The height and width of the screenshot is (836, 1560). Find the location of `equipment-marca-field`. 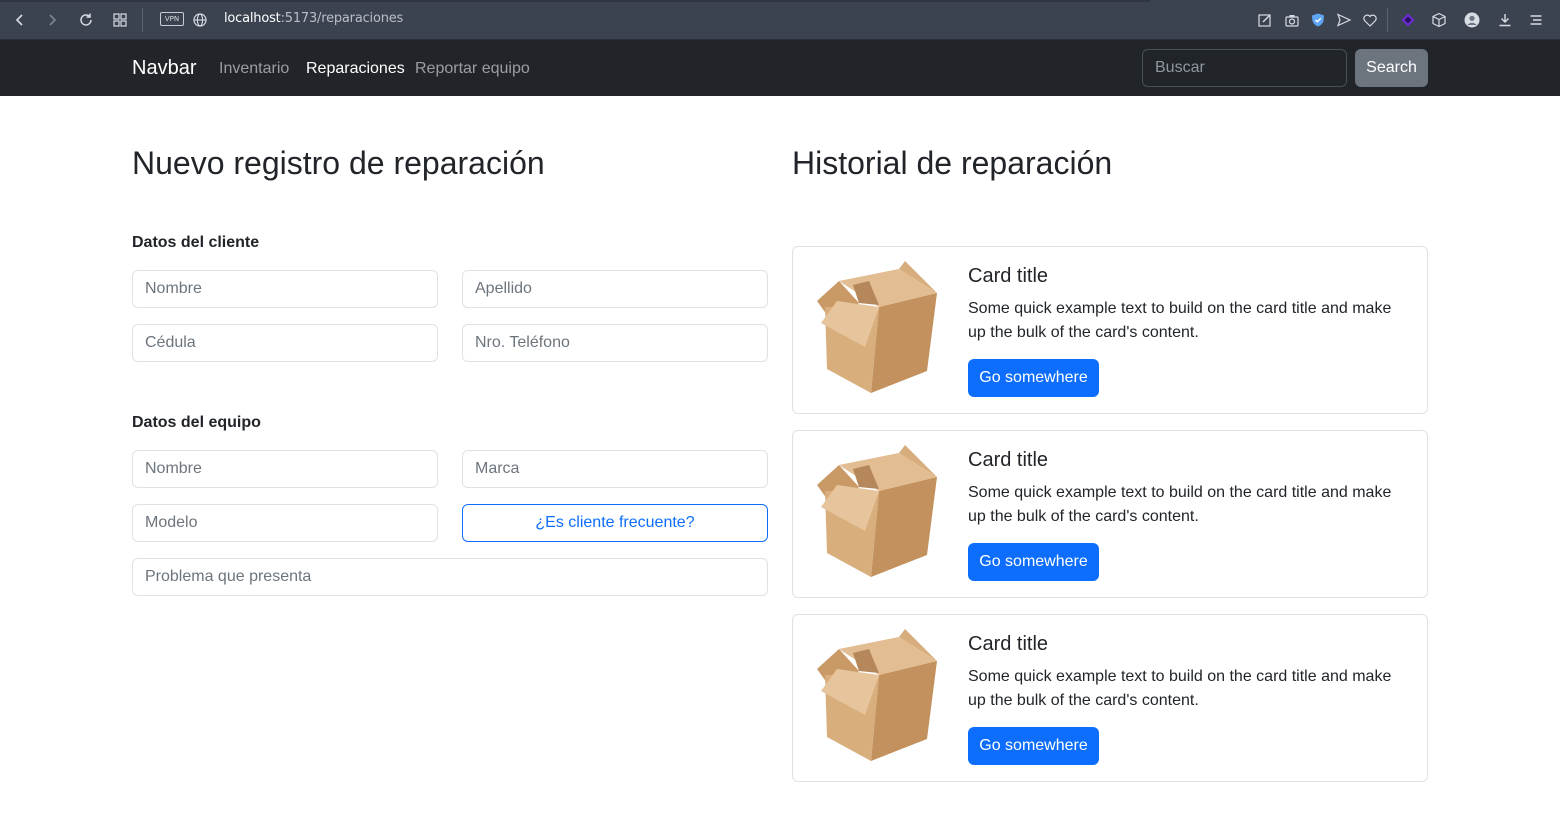

equipment-marca-field is located at coordinates (615, 469).